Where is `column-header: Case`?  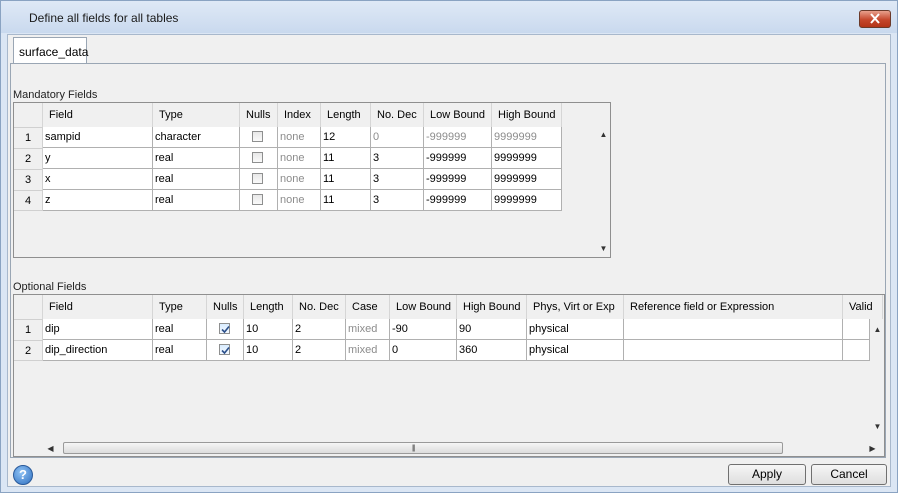
column-header: Case is located at coordinates (368, 307).